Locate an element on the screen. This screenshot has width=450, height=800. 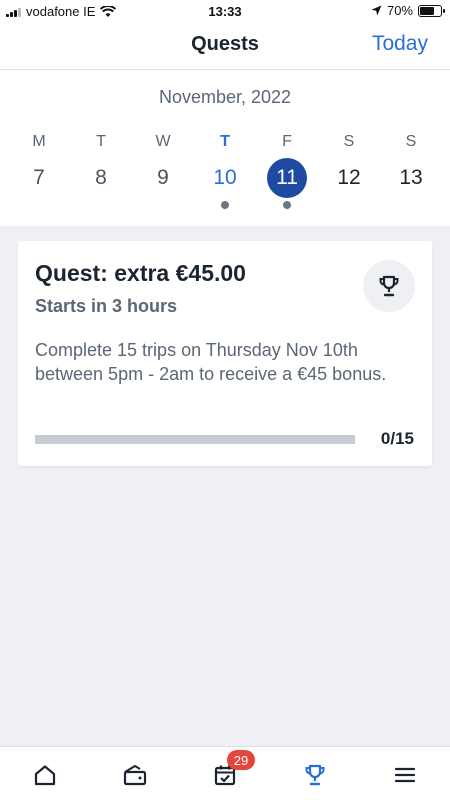
nav-menu is located at coordinates (405, 773).